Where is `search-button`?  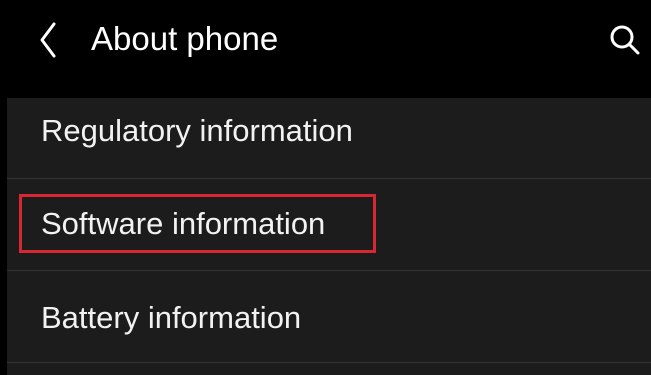
search-button is located at coordinates (625, 40).